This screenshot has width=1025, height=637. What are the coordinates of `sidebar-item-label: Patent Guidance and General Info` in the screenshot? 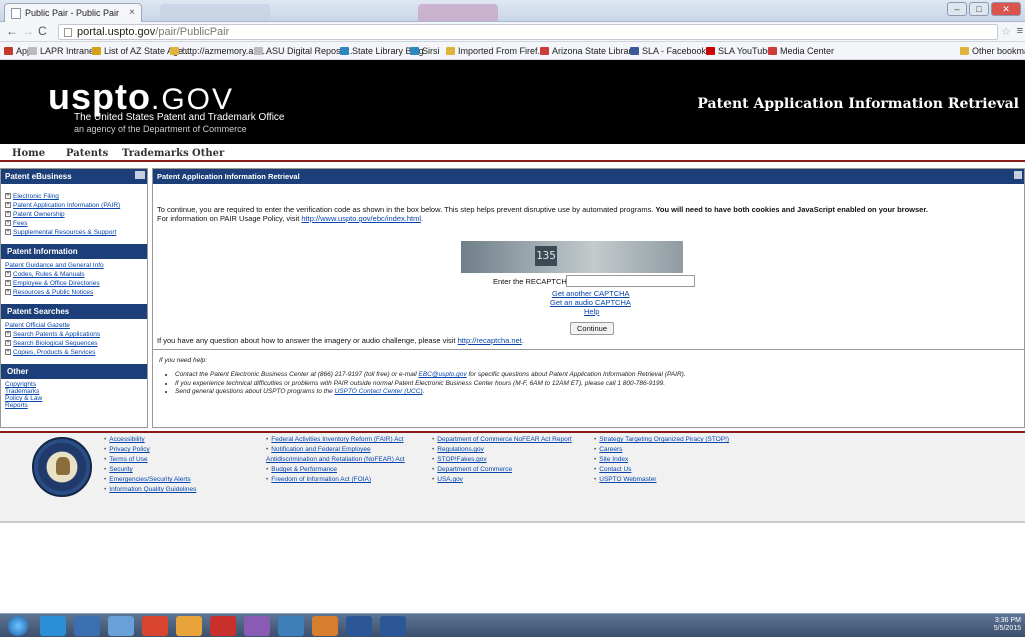 It's located at (54, 265).